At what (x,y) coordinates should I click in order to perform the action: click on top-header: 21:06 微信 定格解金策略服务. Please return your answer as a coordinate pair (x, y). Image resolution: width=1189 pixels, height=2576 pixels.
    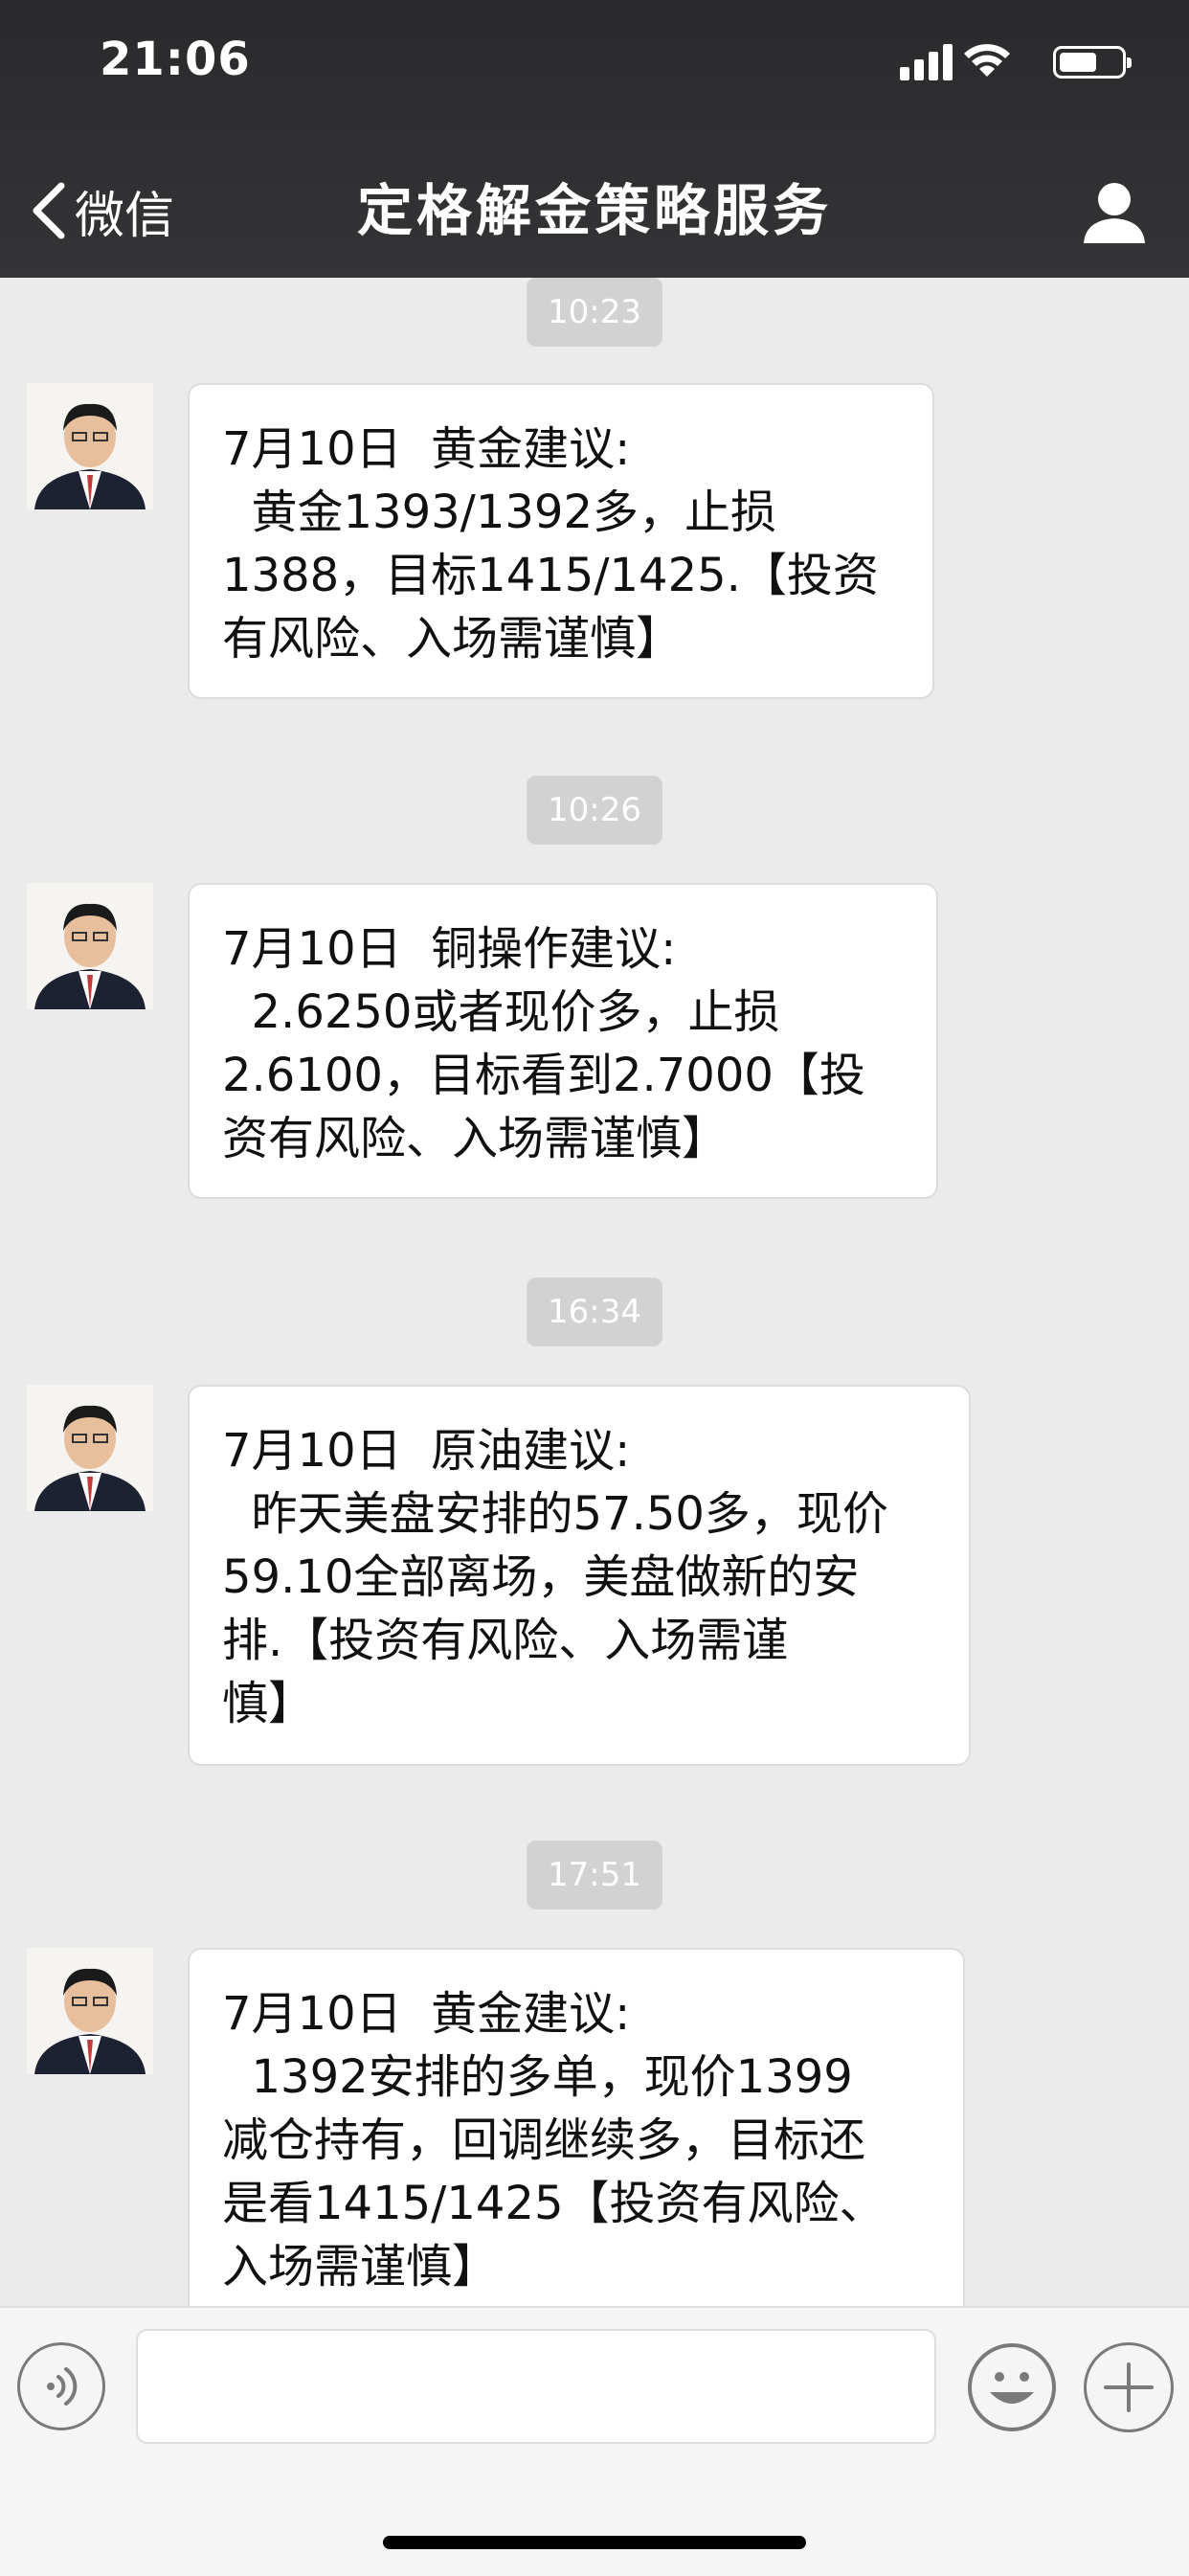
    Looking at the image, I should click on (594, 139).